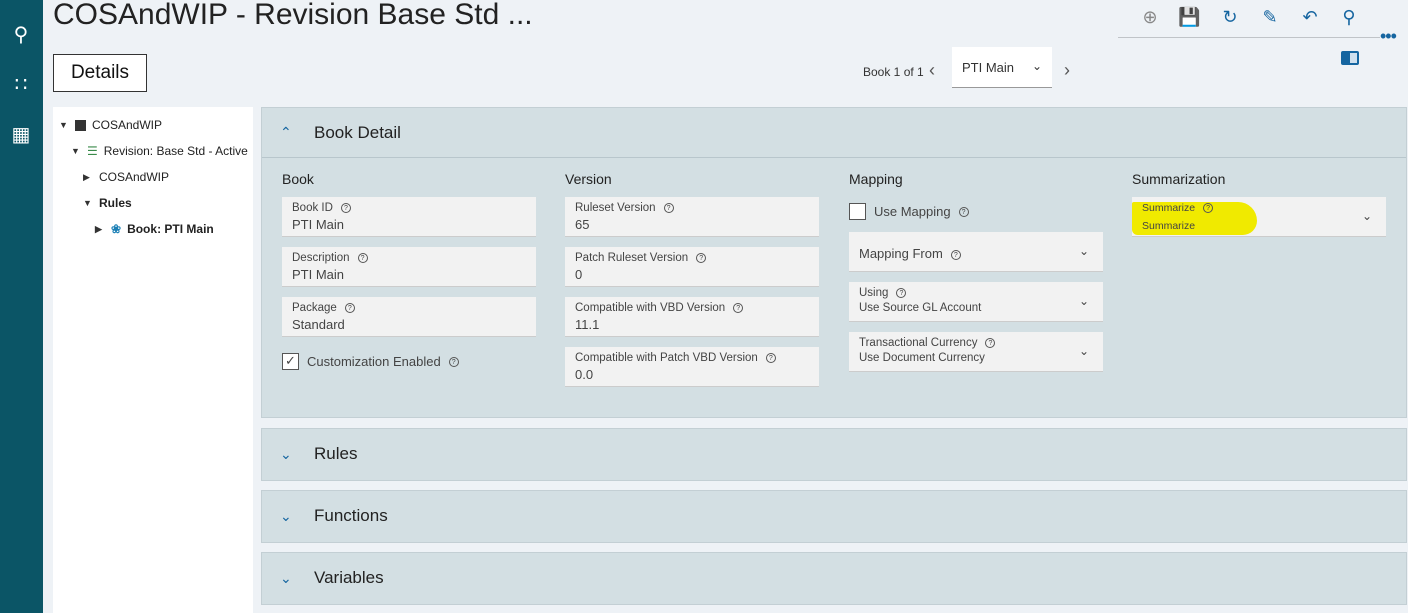 The width and height of the screenshot is (1408, 613). What do you see at coordinates (1249, 37) in the screenshot?
I see `toolbar-divider` at bounding box center [1249, 37].